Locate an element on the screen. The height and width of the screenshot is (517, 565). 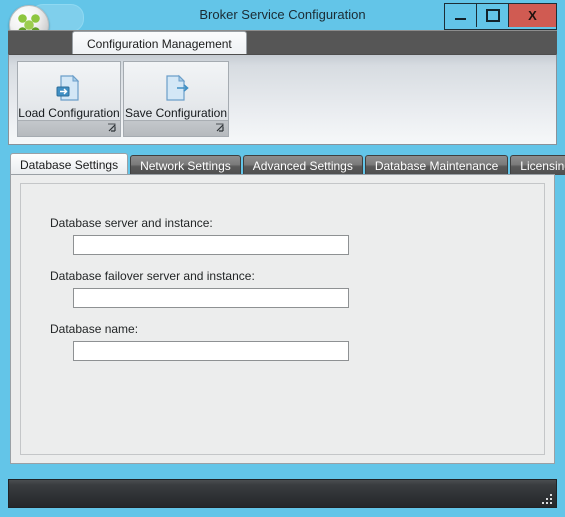
minimize-icon is located at coordinates (460, 19).